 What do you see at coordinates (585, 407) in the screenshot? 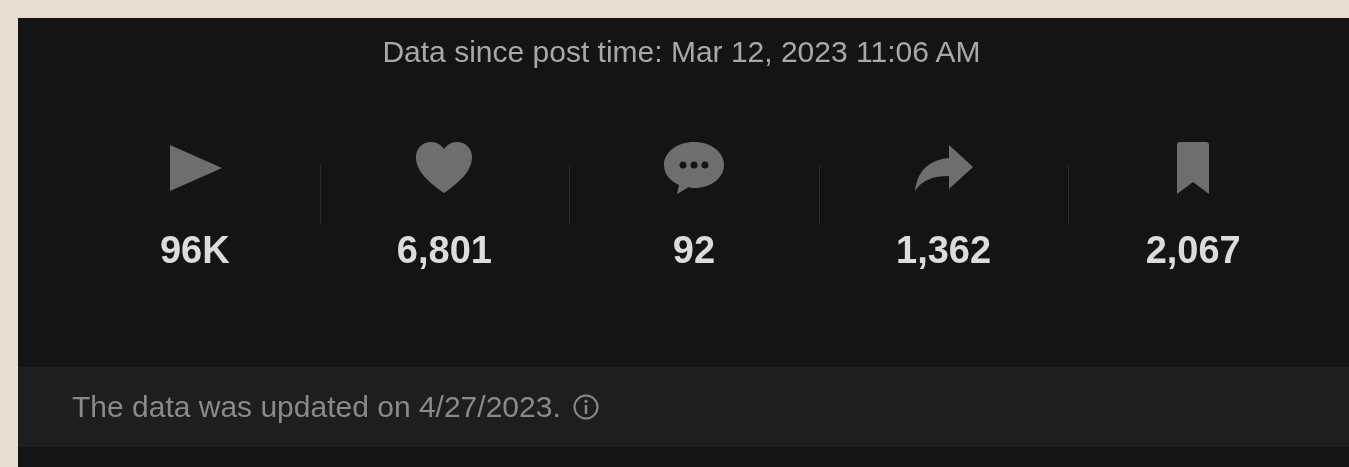
I see `info-icon` at bounding box center [585, 407].